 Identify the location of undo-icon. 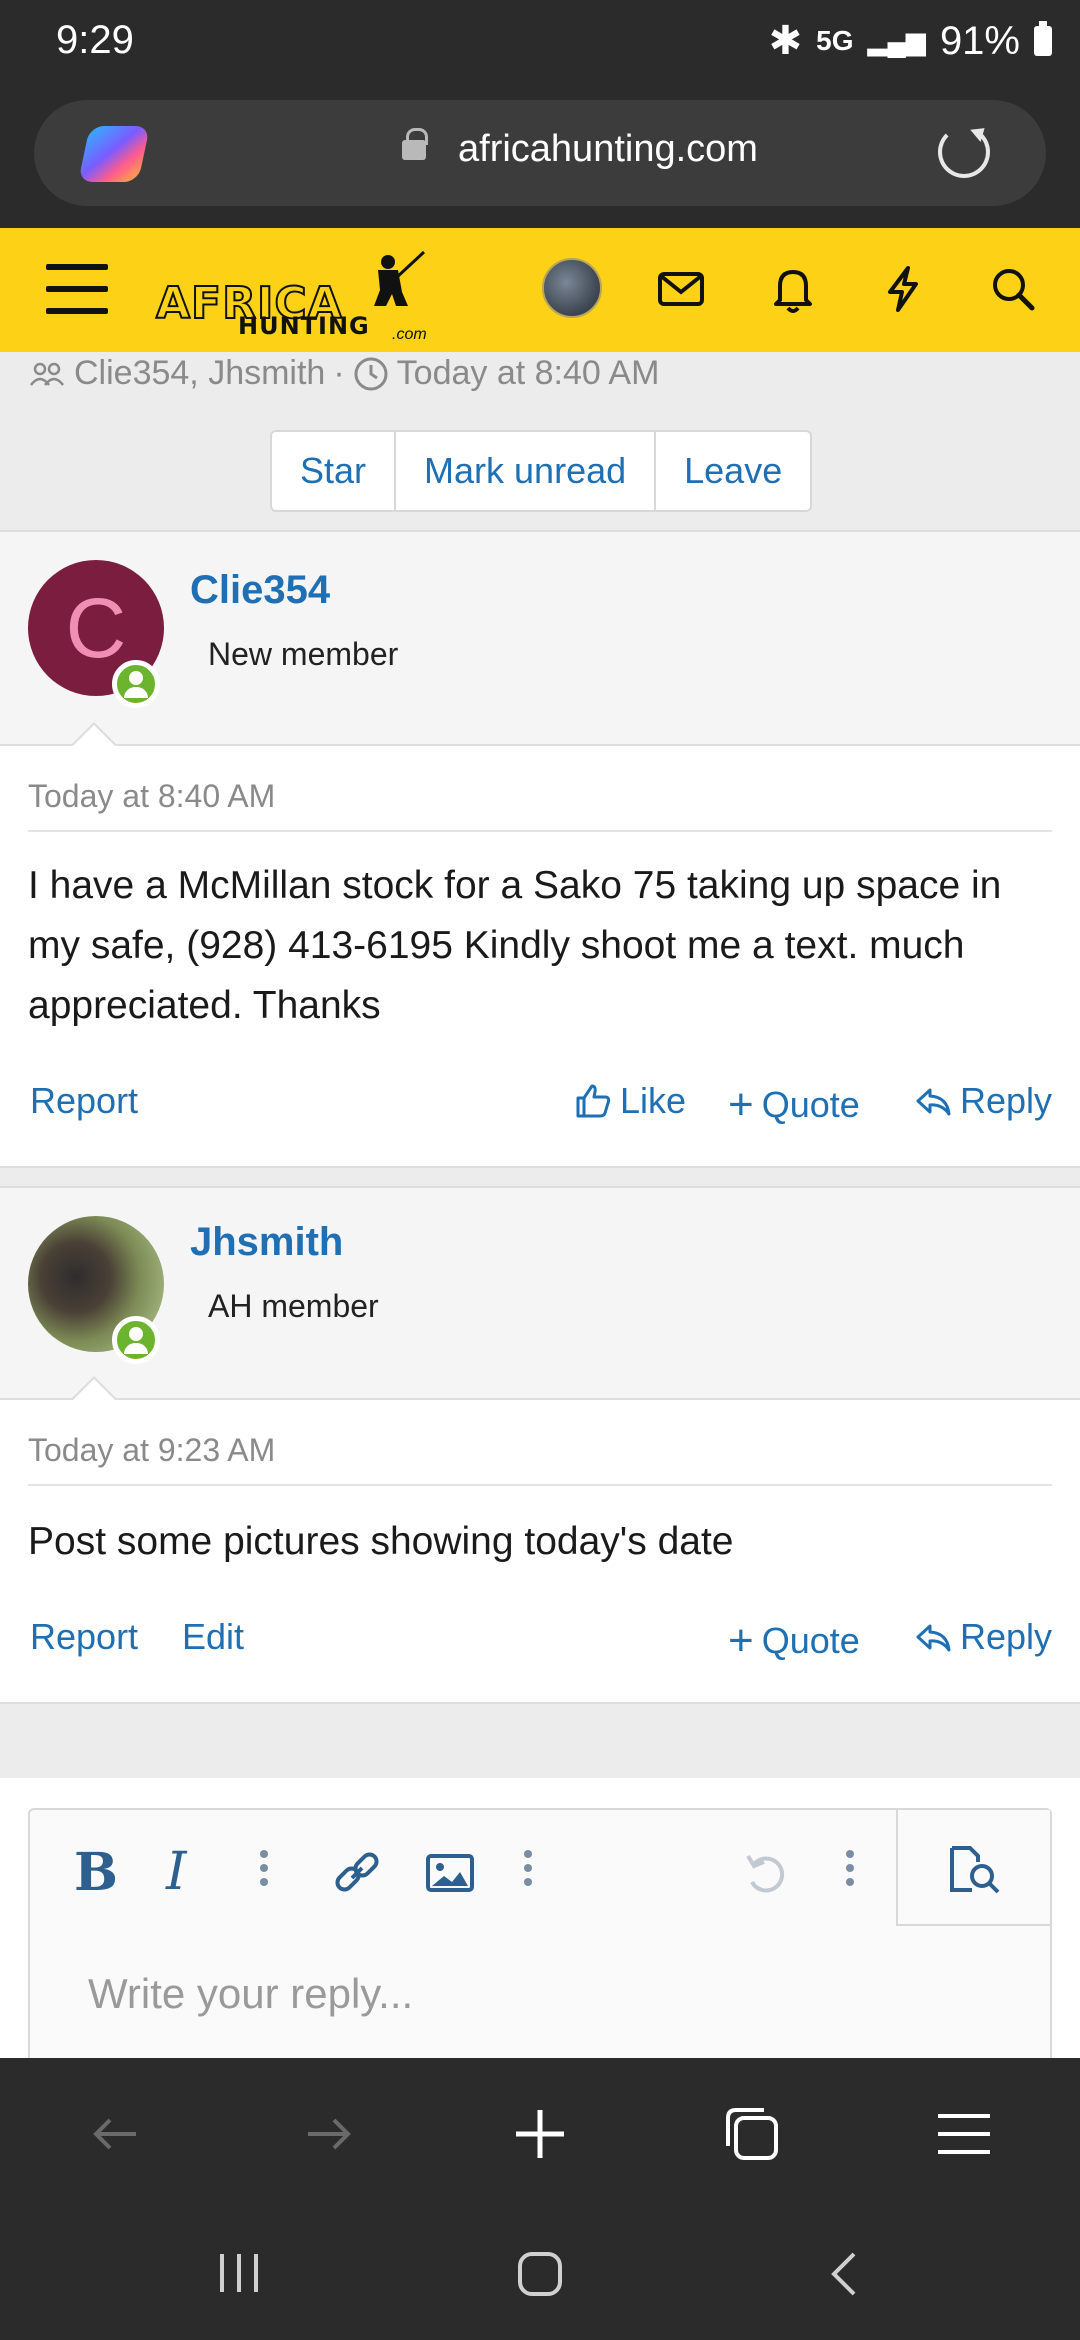
(767, 1875).